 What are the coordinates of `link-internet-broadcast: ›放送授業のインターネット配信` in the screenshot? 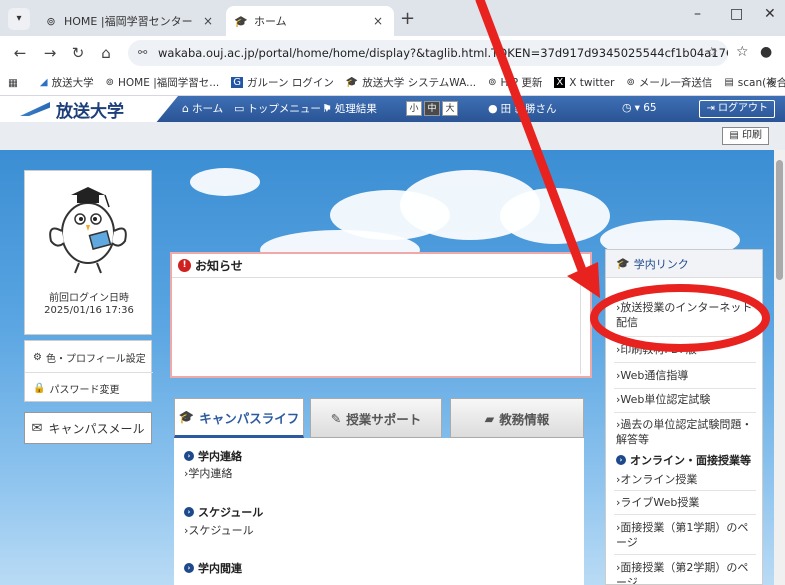 It's located at (686, 315).